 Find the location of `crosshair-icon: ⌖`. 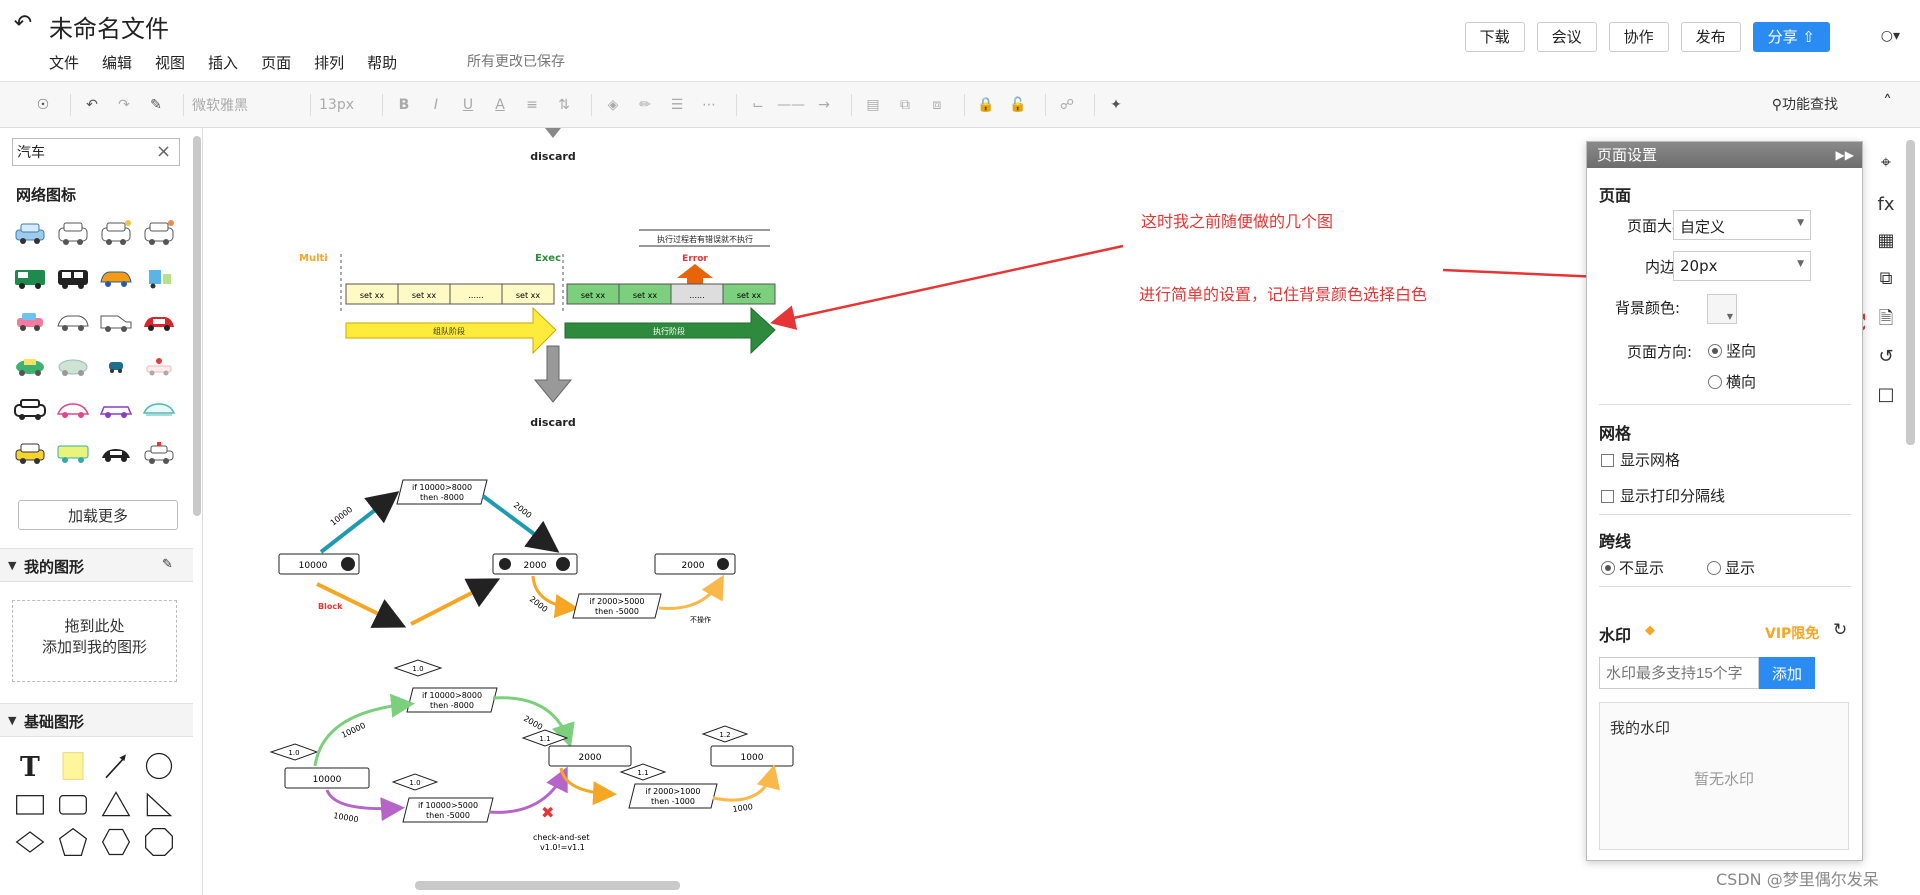

crosshair-icon: ⌖ is located at coordinates (1886, 165).